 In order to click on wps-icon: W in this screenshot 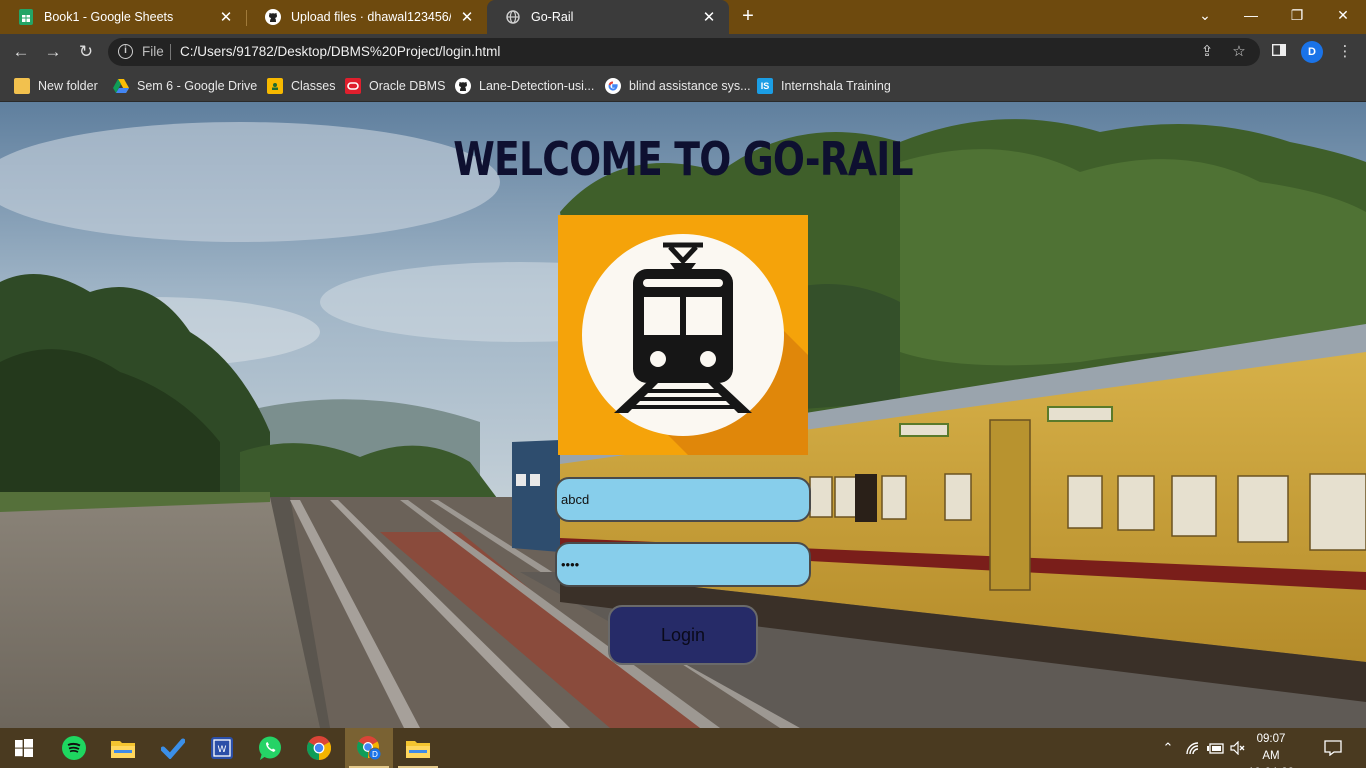, I will do `click(222, 748)`.